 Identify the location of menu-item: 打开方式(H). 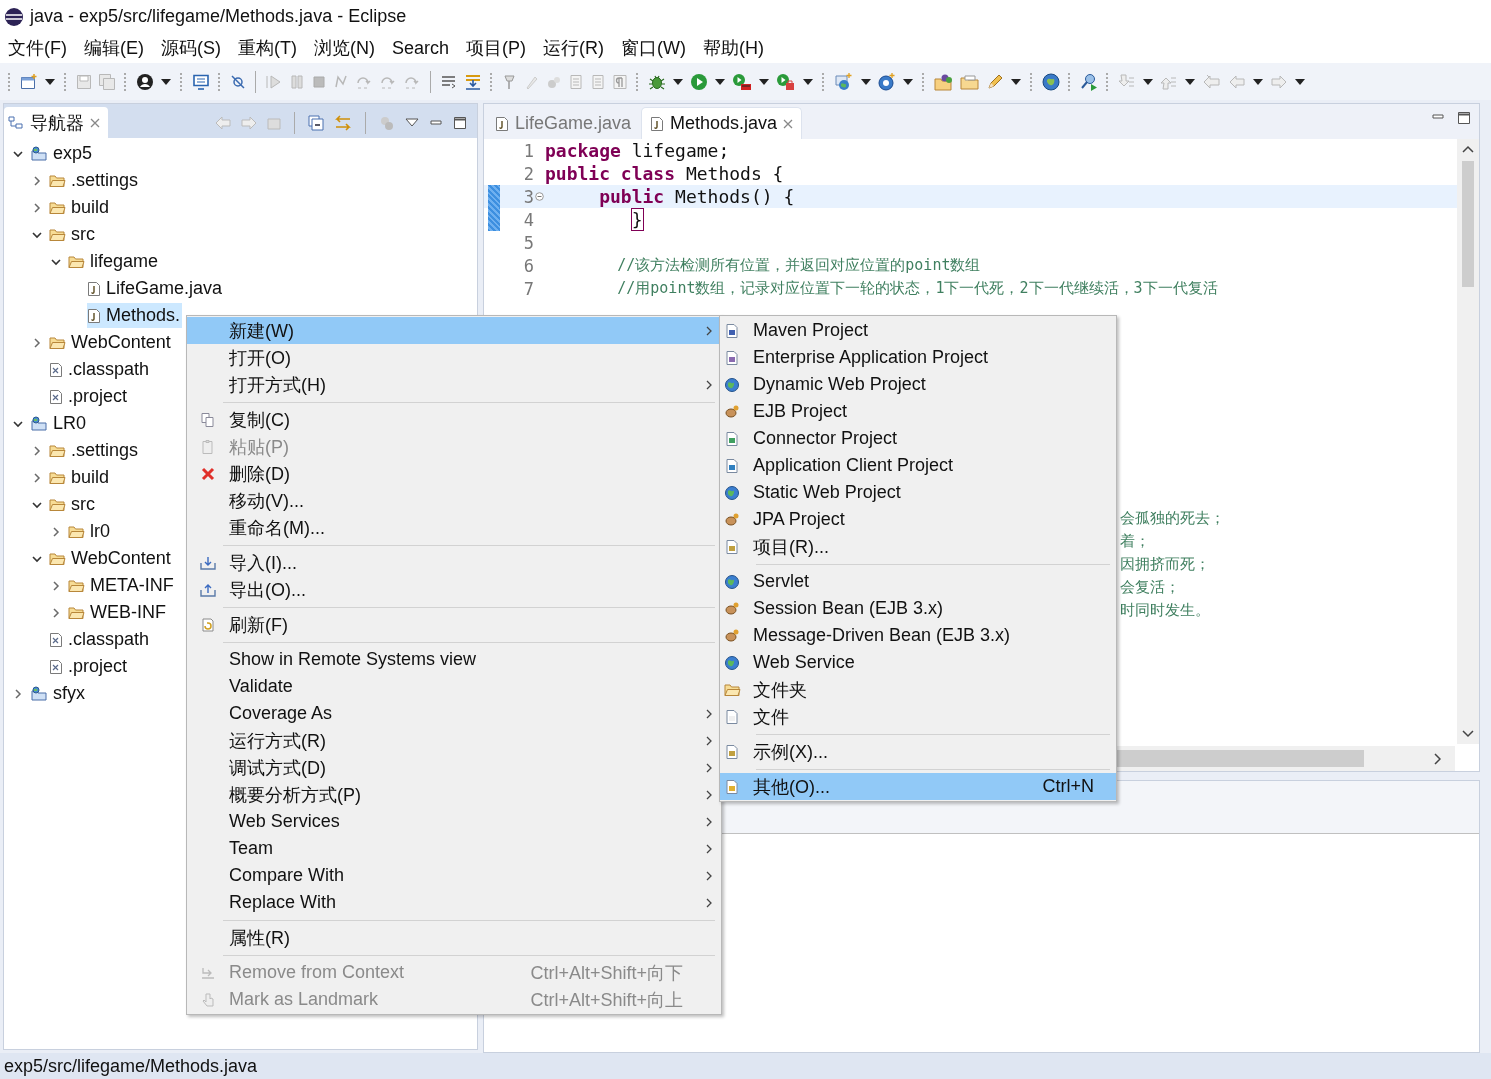
(454, 384).